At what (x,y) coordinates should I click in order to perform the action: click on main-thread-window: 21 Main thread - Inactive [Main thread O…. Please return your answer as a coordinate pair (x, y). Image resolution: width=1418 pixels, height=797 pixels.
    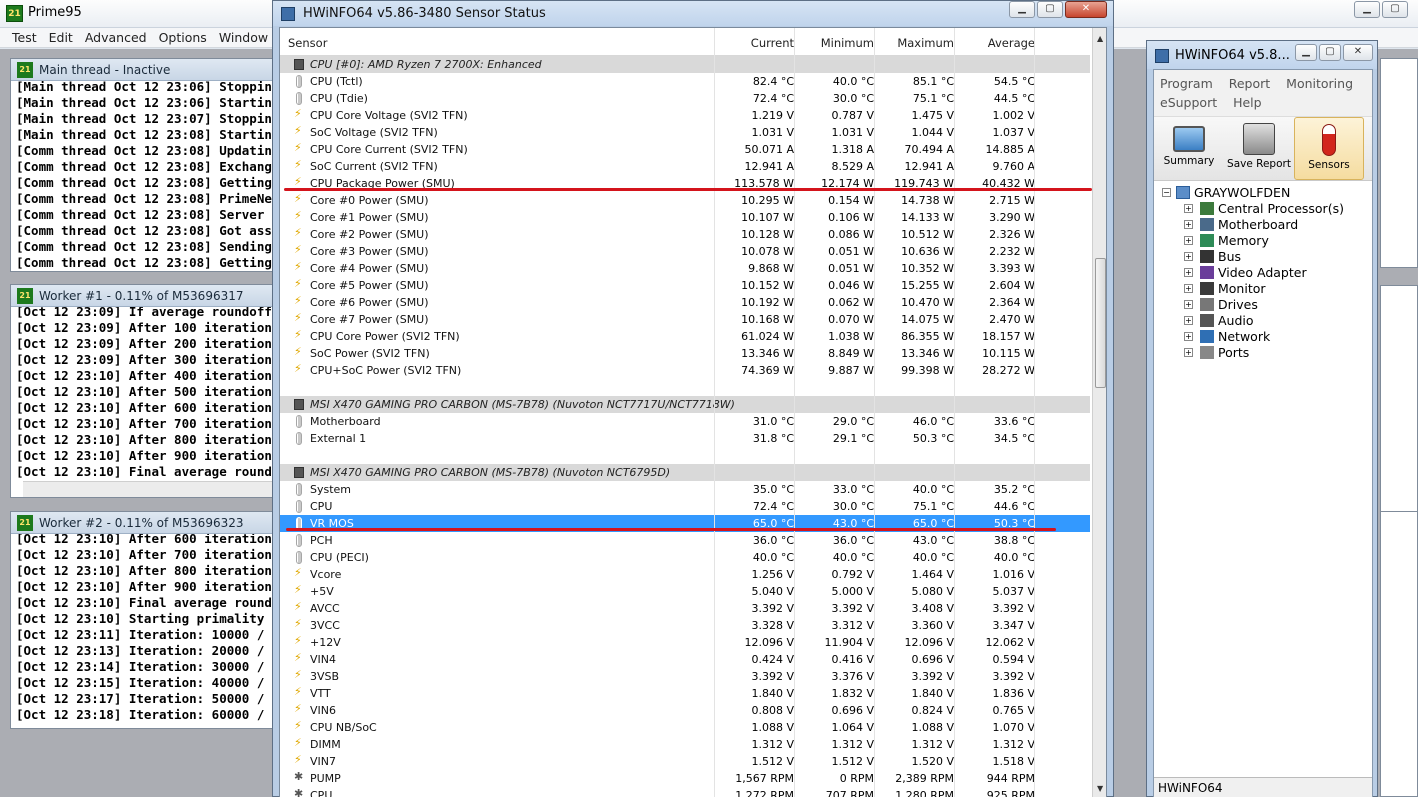
    Looking at the image, I should click on (155, 165).